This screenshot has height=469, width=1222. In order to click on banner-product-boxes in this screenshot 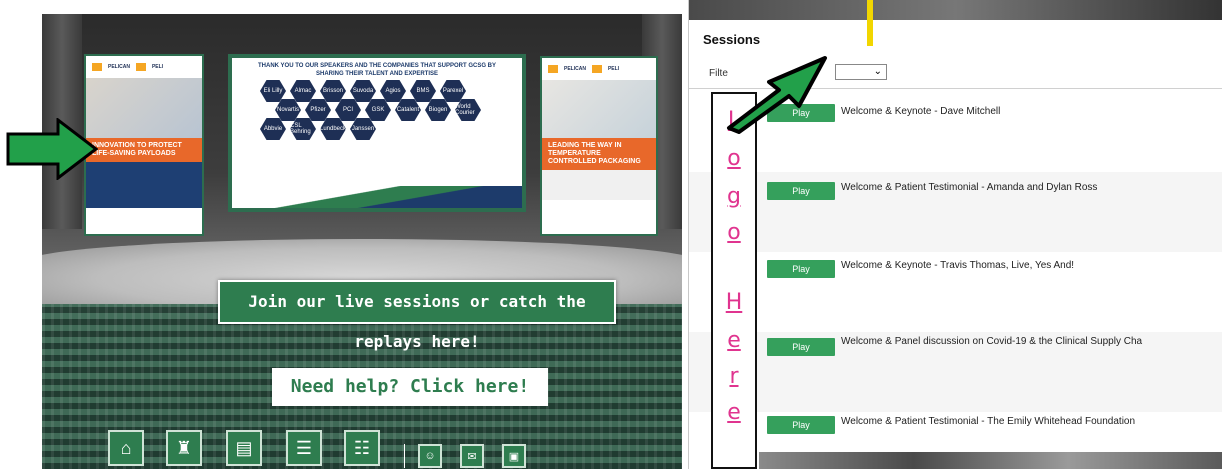, I will do `click(599, 185)`.